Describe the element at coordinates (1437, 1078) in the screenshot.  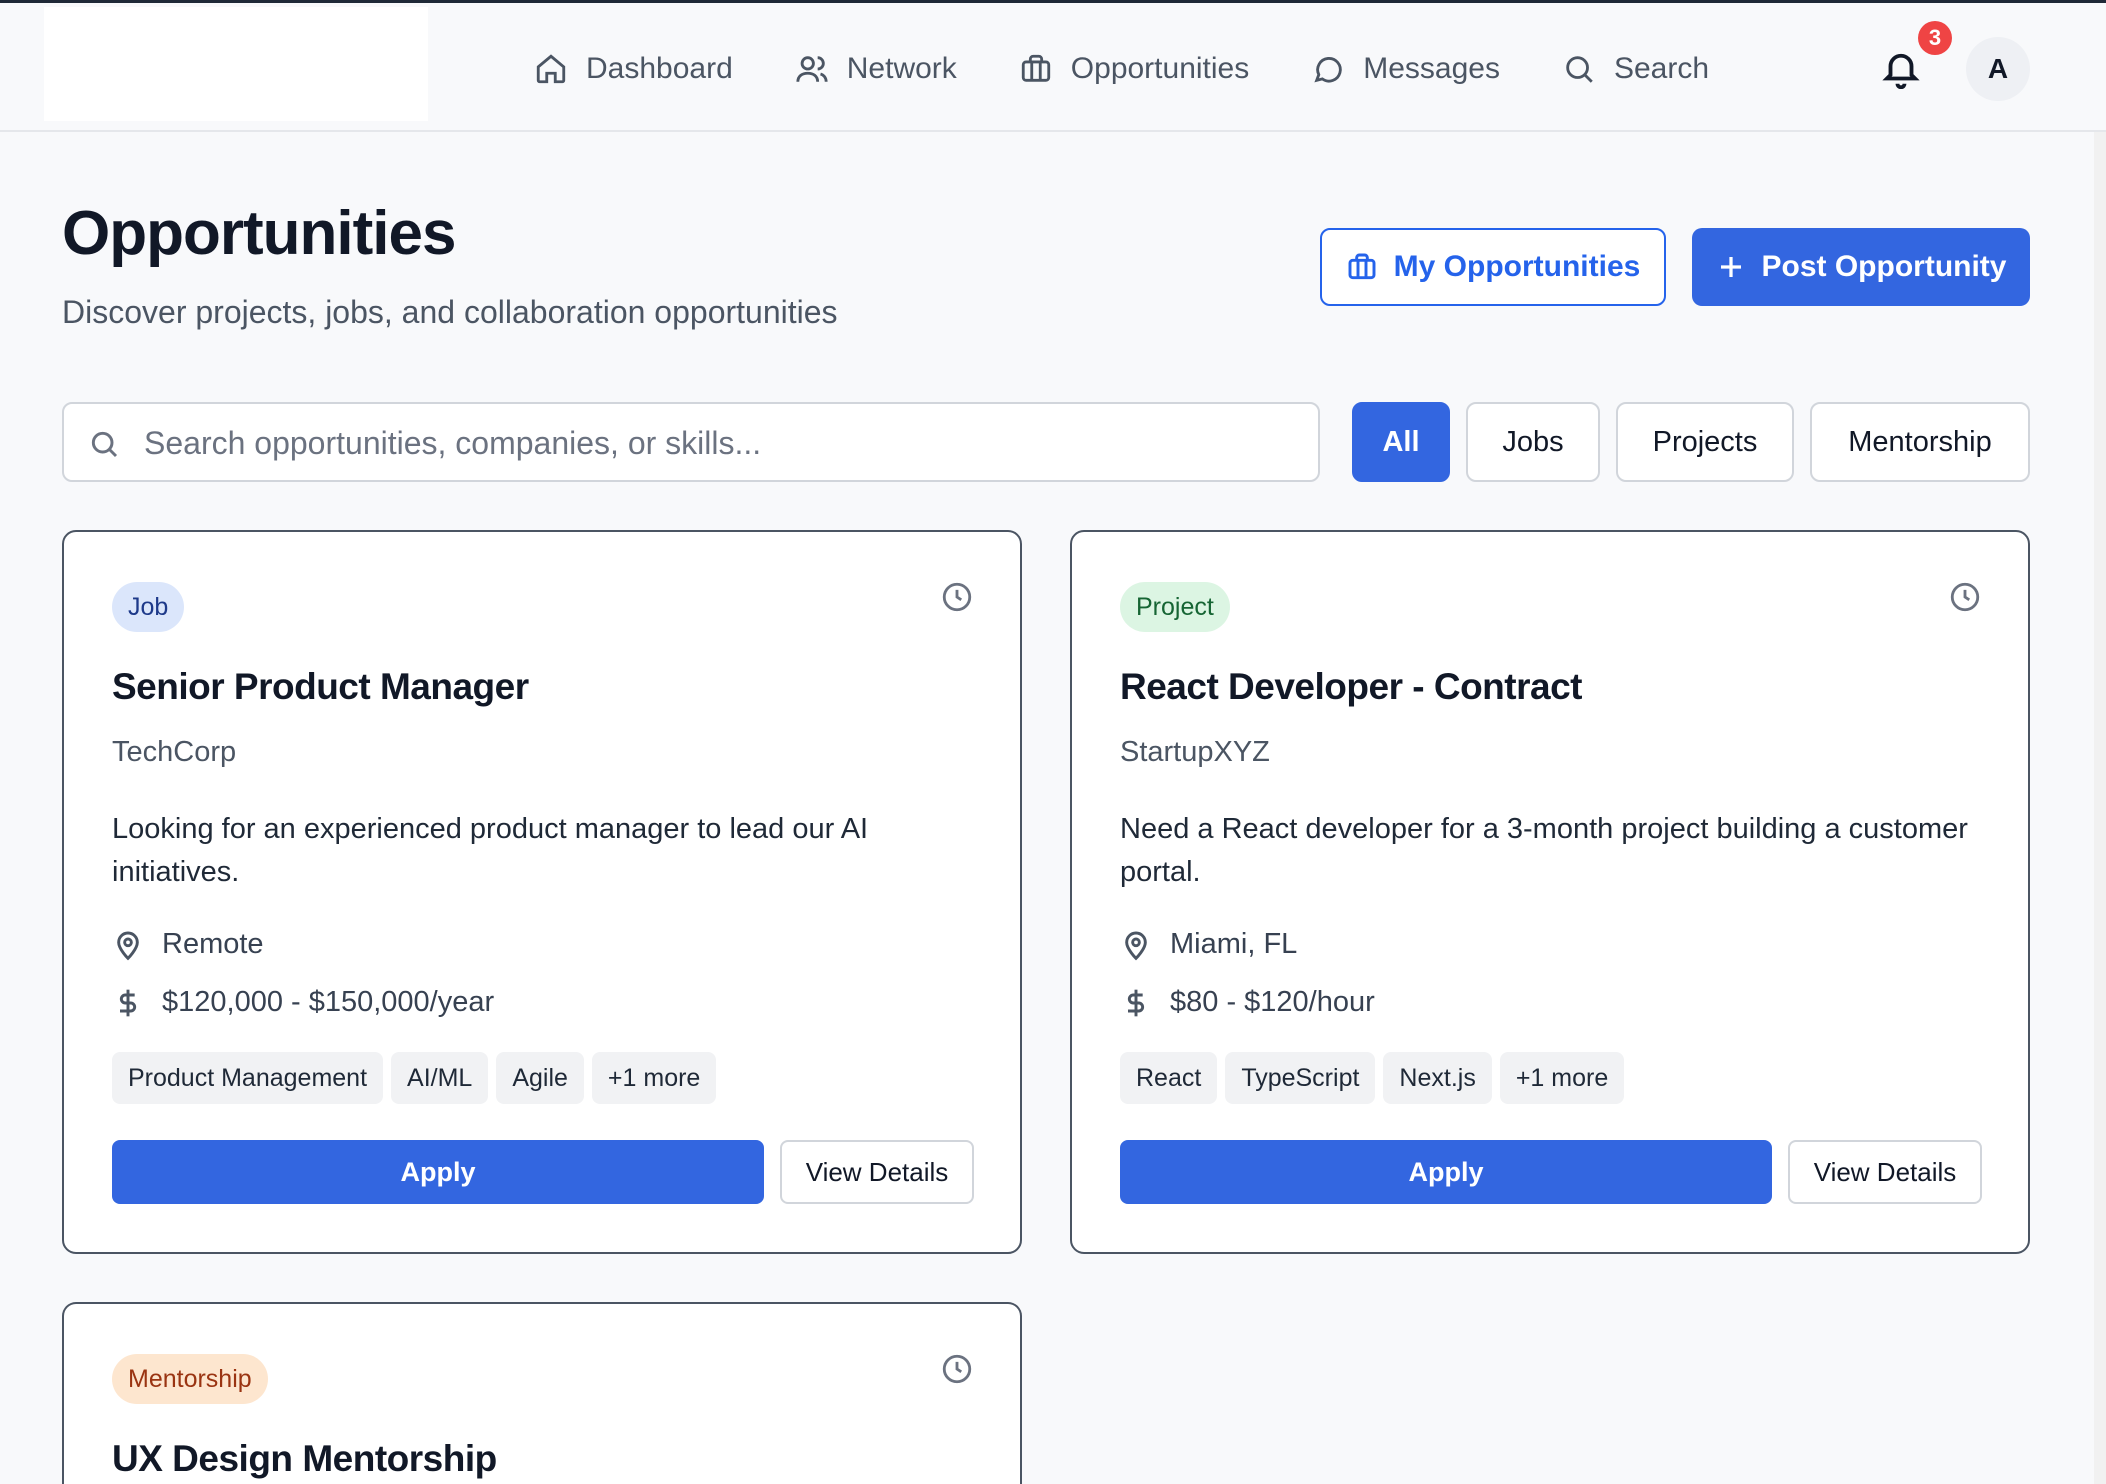
I see `skill-tag: Next.js` at that location.